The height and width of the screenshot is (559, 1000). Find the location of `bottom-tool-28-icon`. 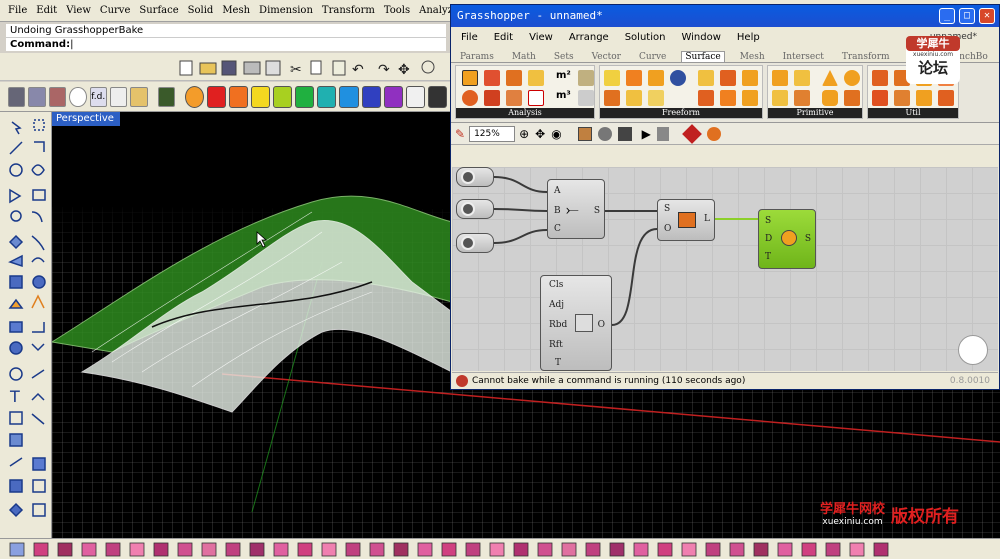

bottom-tool-28-icon is located at coordinates (665, 549).